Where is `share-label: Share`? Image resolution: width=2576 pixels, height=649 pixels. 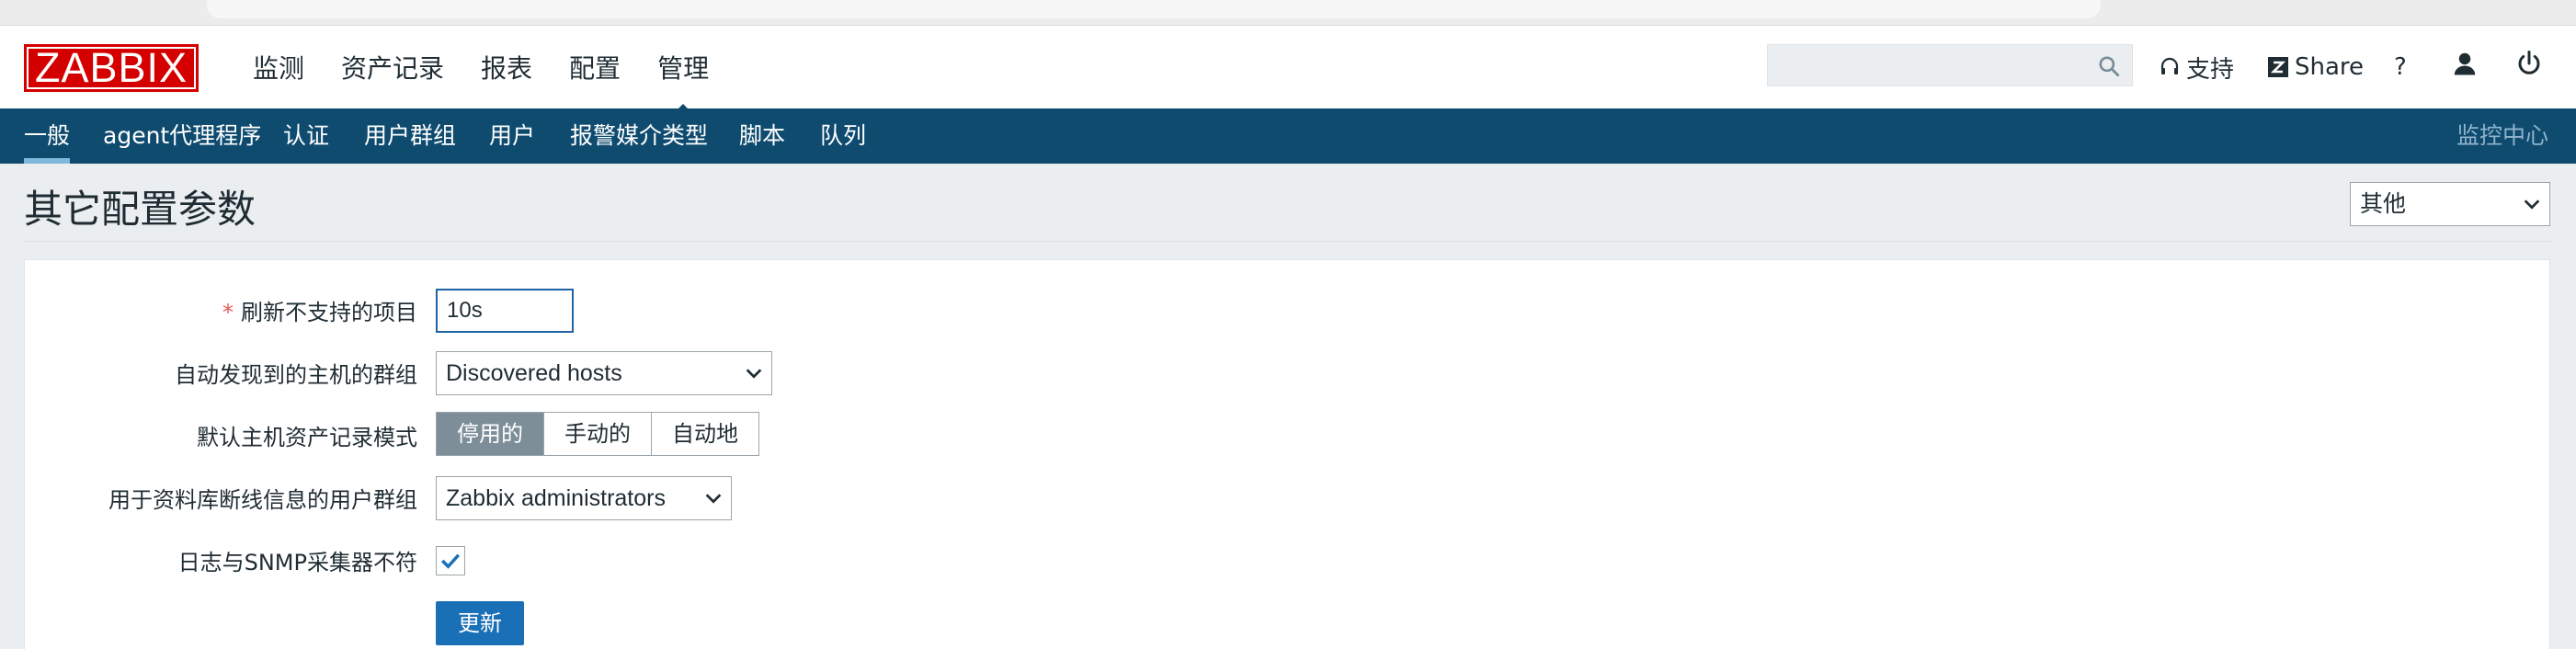 share-label: Share is located at coordinates (2330, 67).